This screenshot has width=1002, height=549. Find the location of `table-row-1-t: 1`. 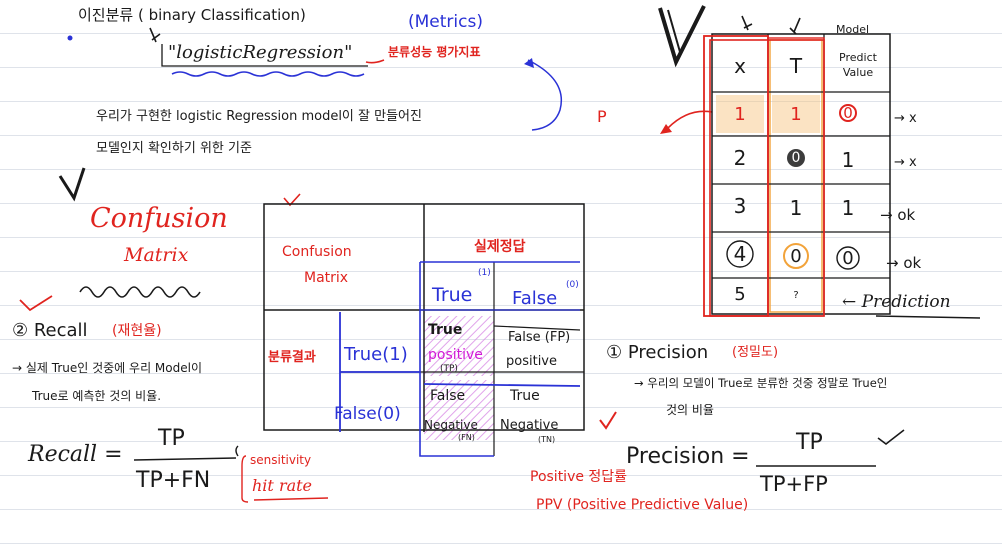

table-row-1-t: 1 is located at coordinates (796, 114).